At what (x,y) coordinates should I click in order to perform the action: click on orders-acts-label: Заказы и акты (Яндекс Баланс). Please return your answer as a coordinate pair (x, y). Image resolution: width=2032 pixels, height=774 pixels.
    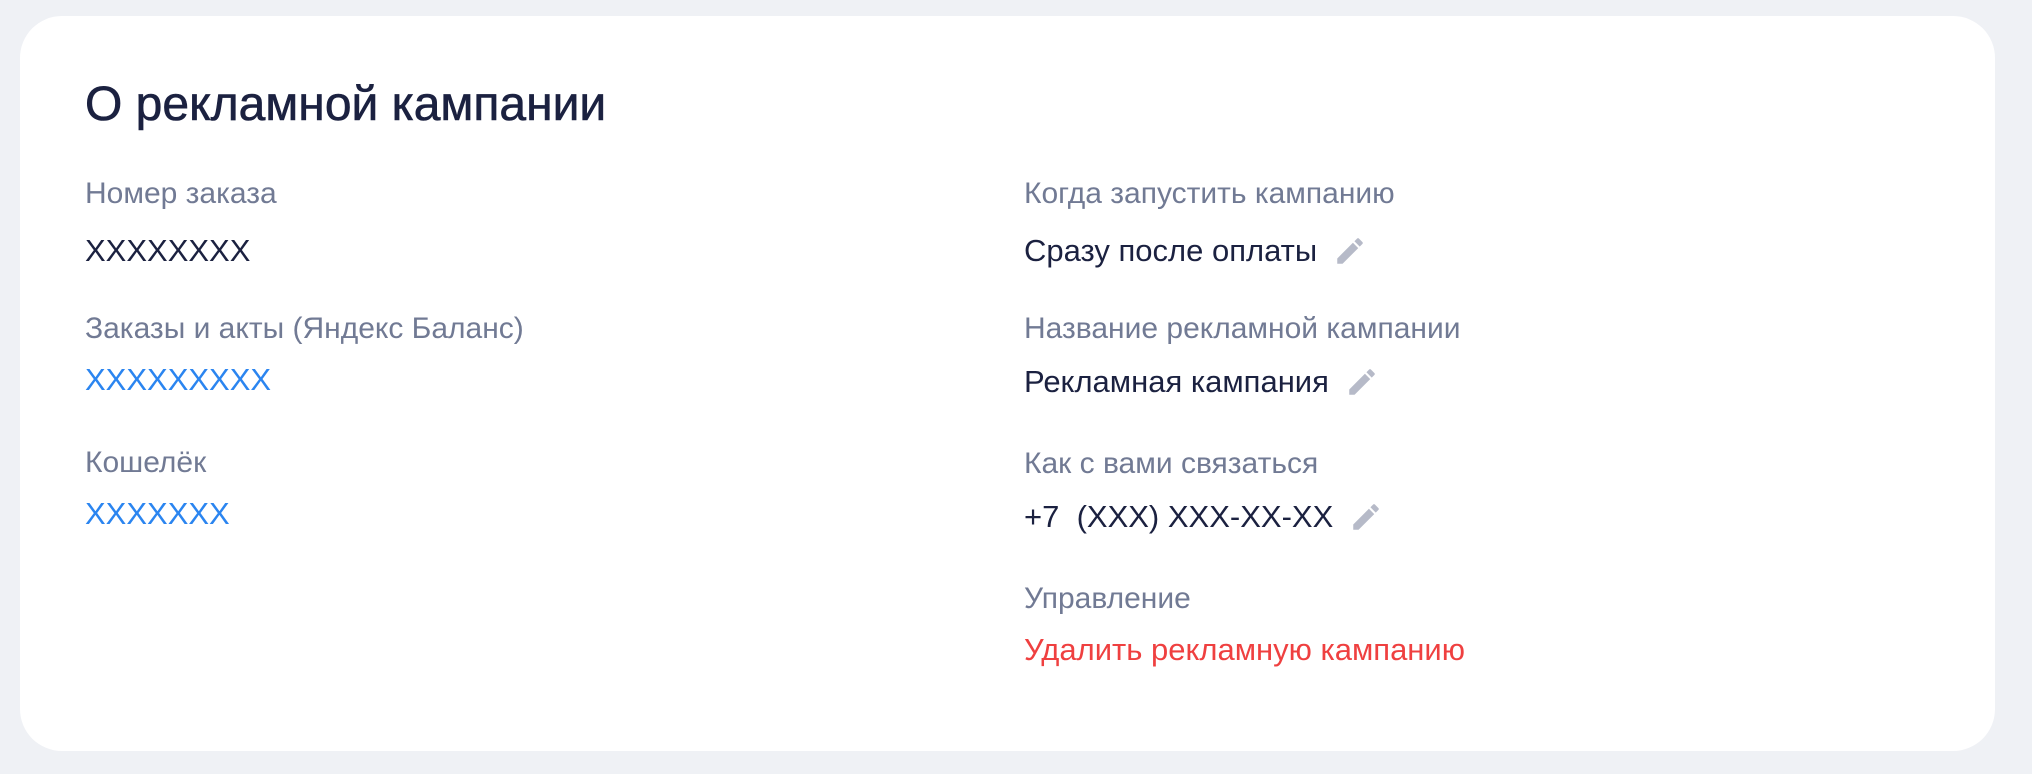
    Looking at the image, I should click on (304, 328).